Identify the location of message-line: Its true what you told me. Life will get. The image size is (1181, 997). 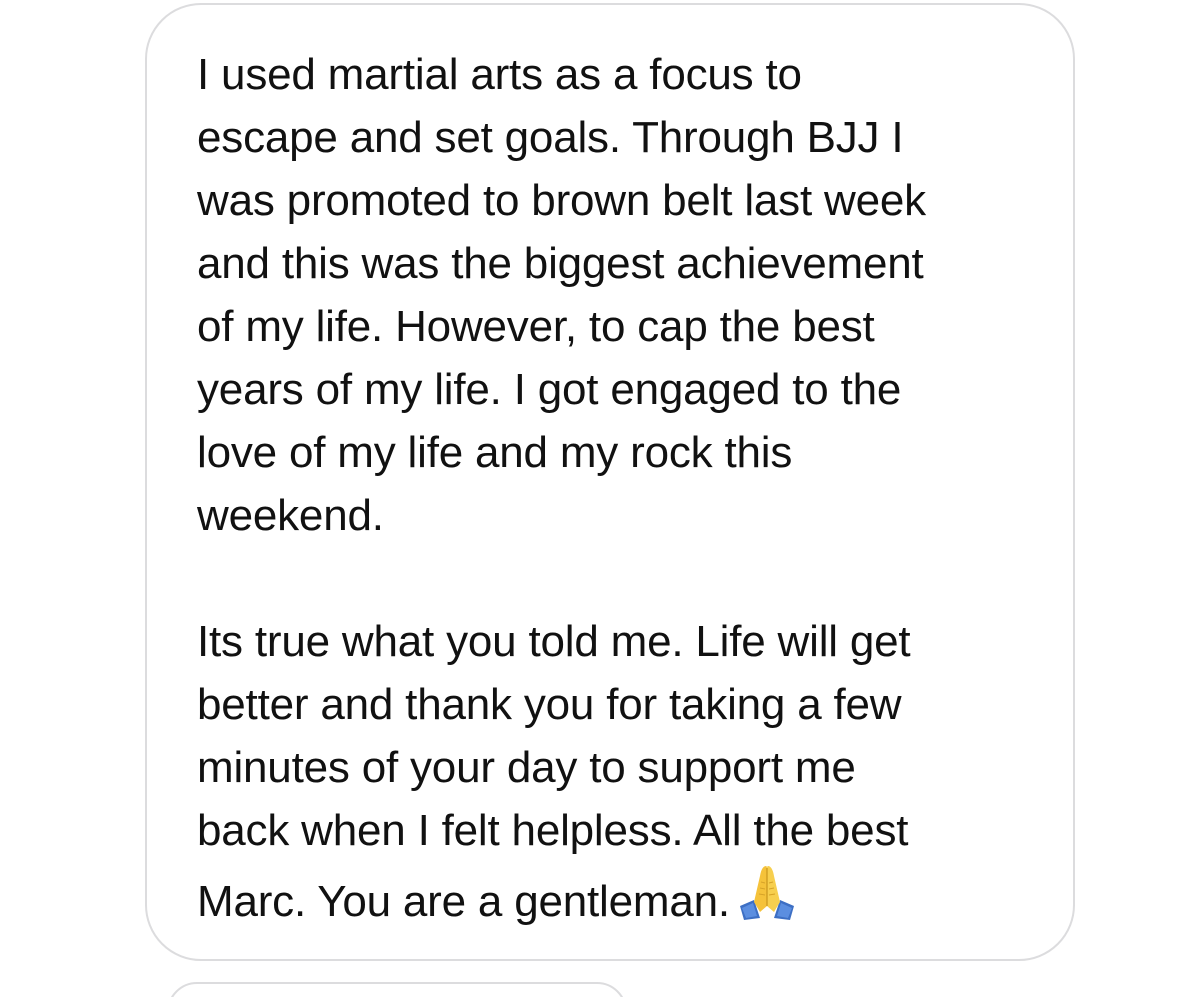
(554, 641).